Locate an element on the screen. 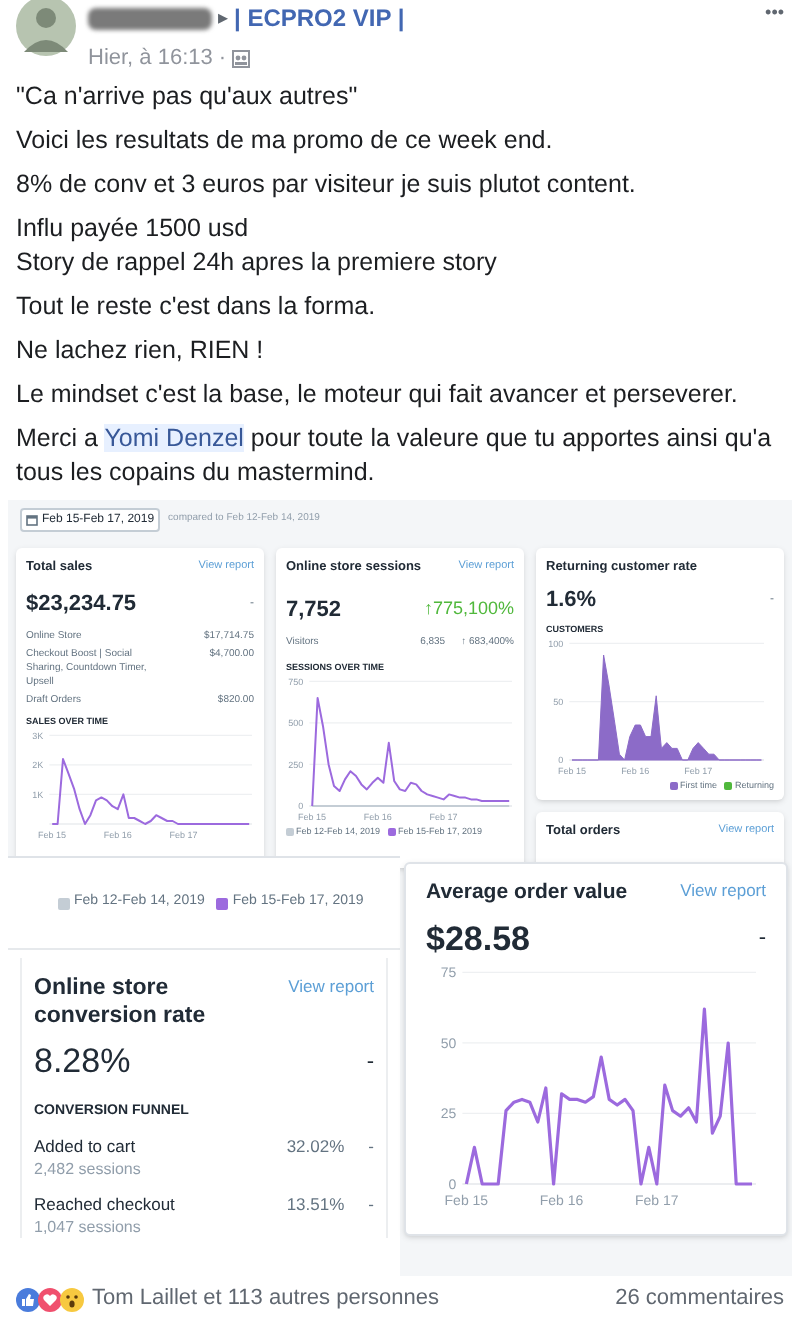  post-paragraph: 8% de conv et 3 euros par visiteur je suis plutot content. is located at coordinates (327, 185).